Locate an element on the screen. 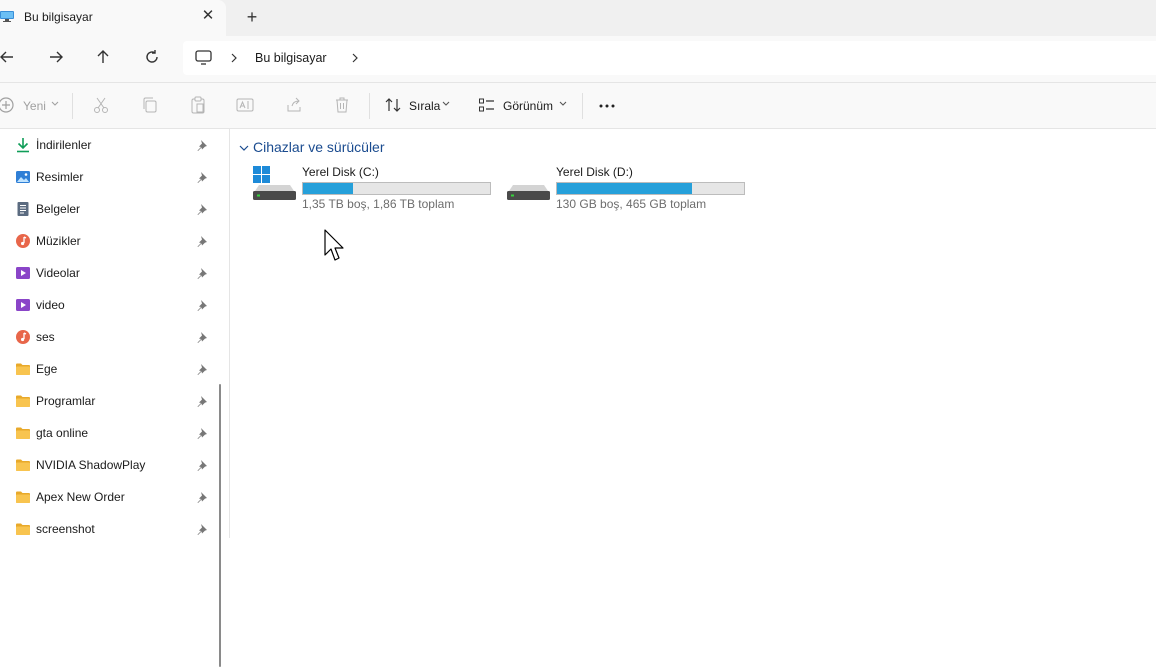 Image resolution: width=1156 pixels, height=667 pixels. sidebar-item-videos: Videolar is located at coordinates (107, 273).